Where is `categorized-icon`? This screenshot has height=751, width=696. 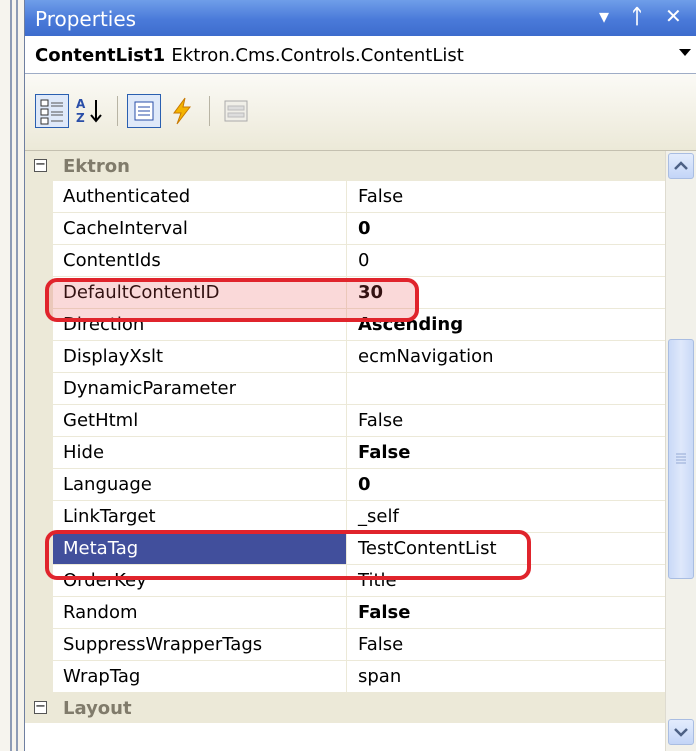
categorized-icon is located at coordinates (51, 112).